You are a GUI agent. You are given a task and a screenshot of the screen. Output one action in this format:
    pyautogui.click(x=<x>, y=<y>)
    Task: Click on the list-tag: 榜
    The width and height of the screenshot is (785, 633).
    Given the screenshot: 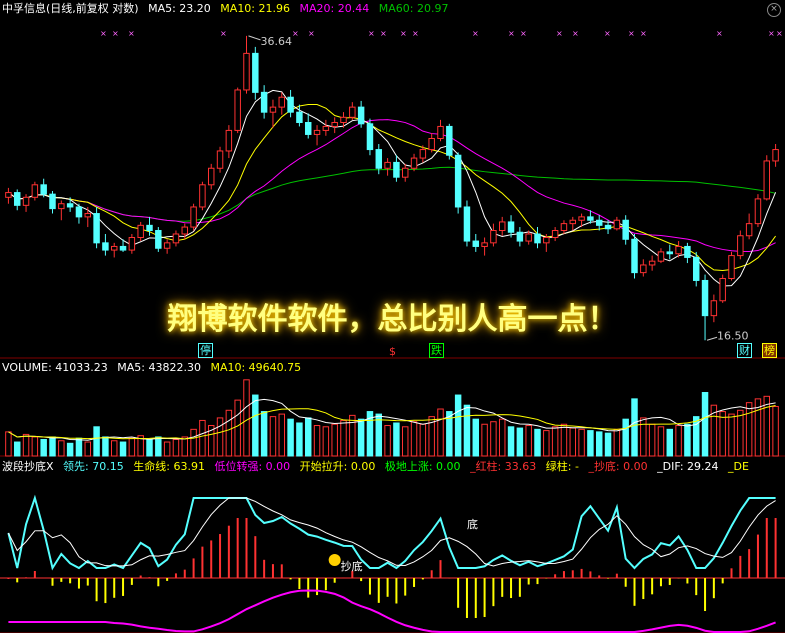 What is the action you would take?
    pyautogui.click(x=769, y=350)
    